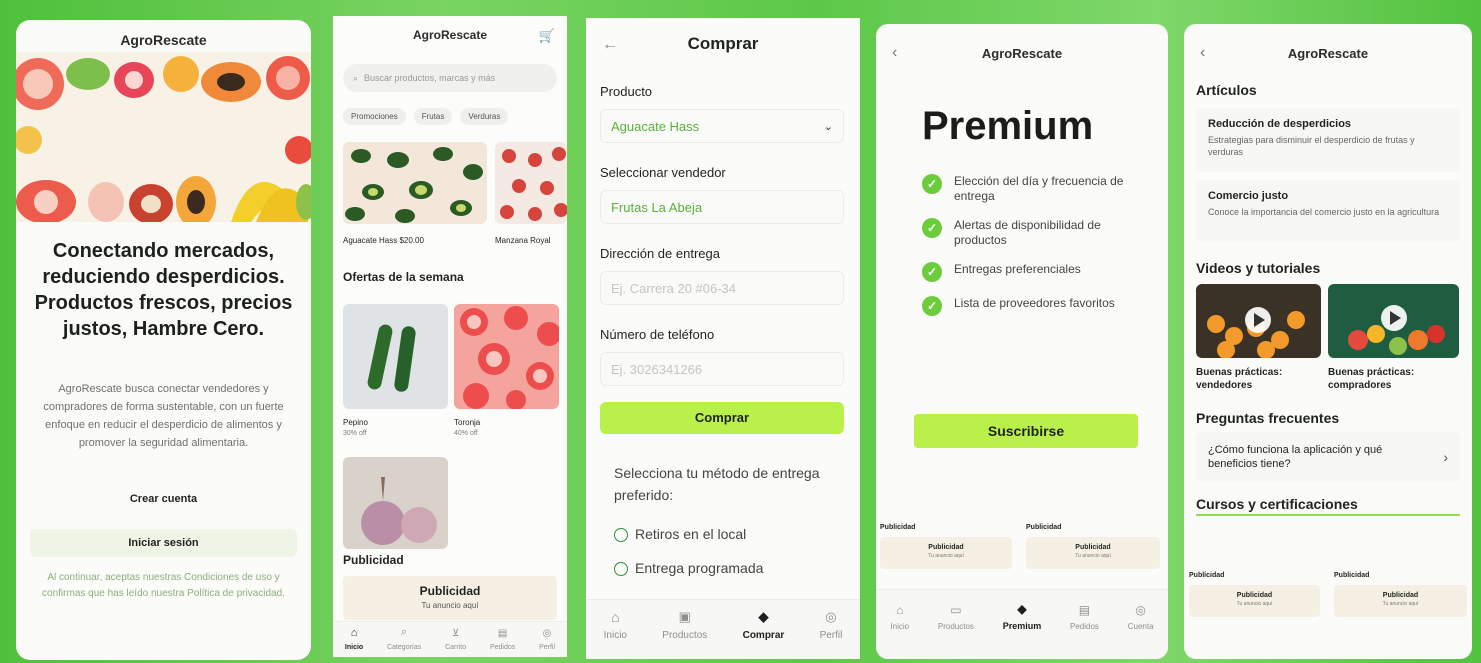 The image size is (1481, 663). I want to click on chip-frutas: Frutas, so click(433, 116).